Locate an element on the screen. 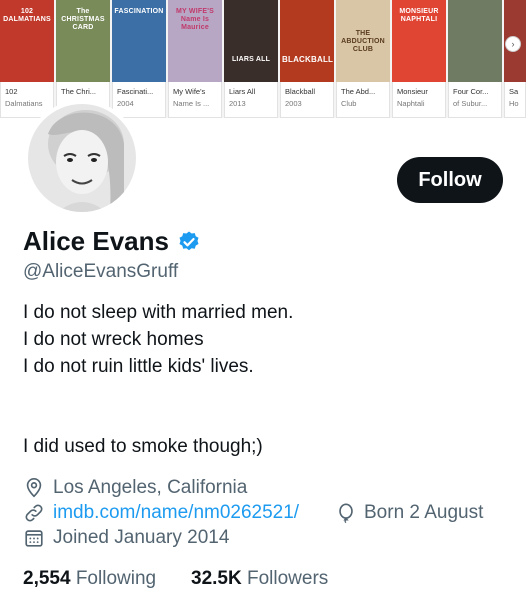 Image resolution: width=526 pixels, height=600 pixels. film-card-5: LIARS ALL Liars All 2013 is located at coordinates (251, 59).